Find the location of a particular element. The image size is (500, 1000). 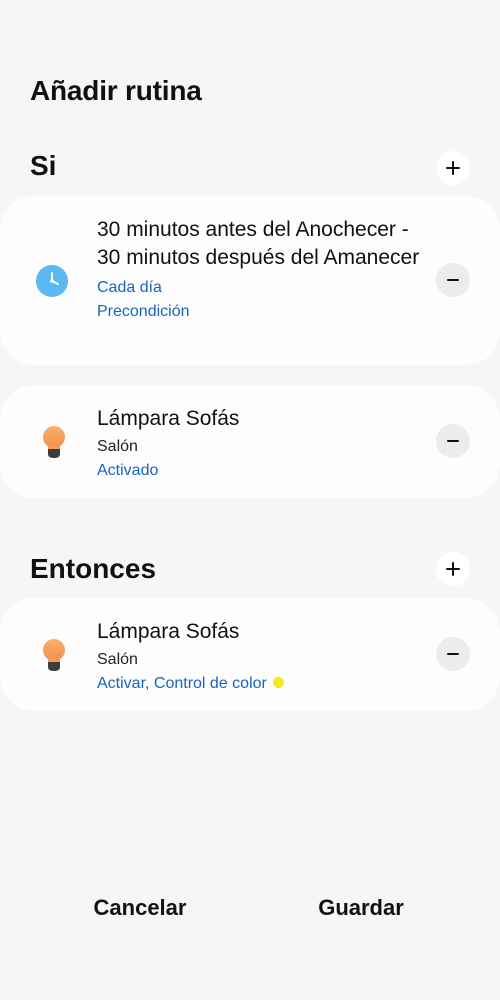

remove-action-button is located at coordinates (453, 654).